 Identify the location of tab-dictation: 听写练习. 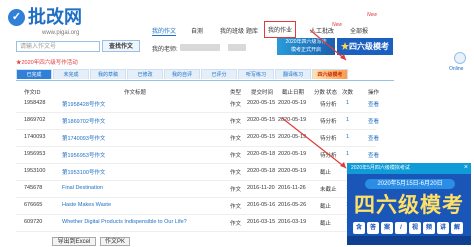
(256, 74).